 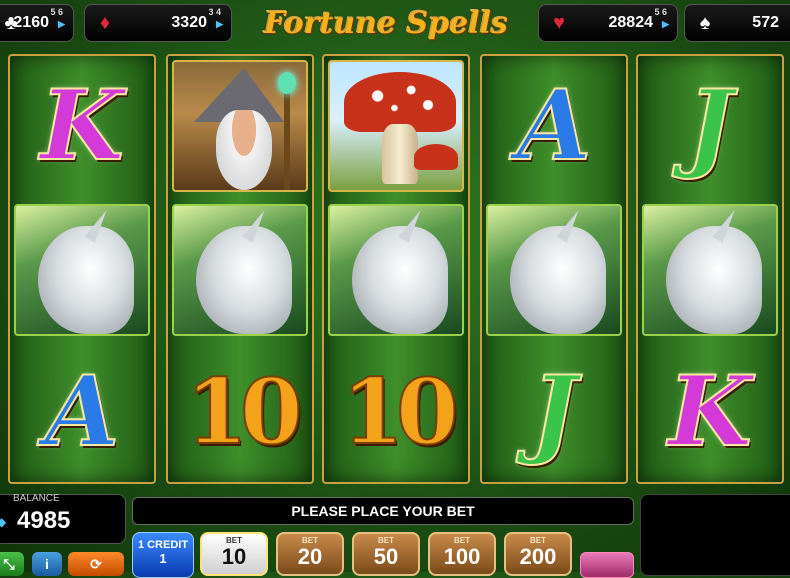 I want to click on symbol-mushroom, so click(x=396, y=126).